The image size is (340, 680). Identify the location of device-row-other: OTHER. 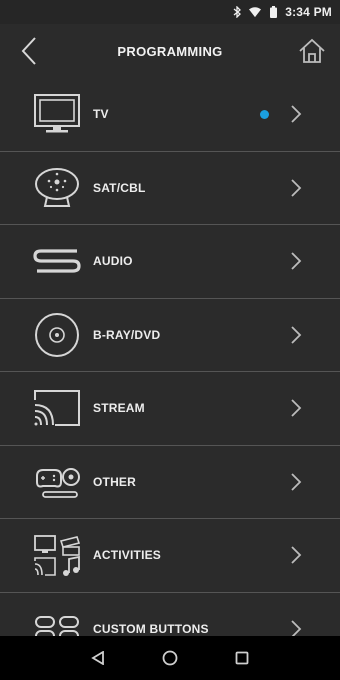
(170, 482).